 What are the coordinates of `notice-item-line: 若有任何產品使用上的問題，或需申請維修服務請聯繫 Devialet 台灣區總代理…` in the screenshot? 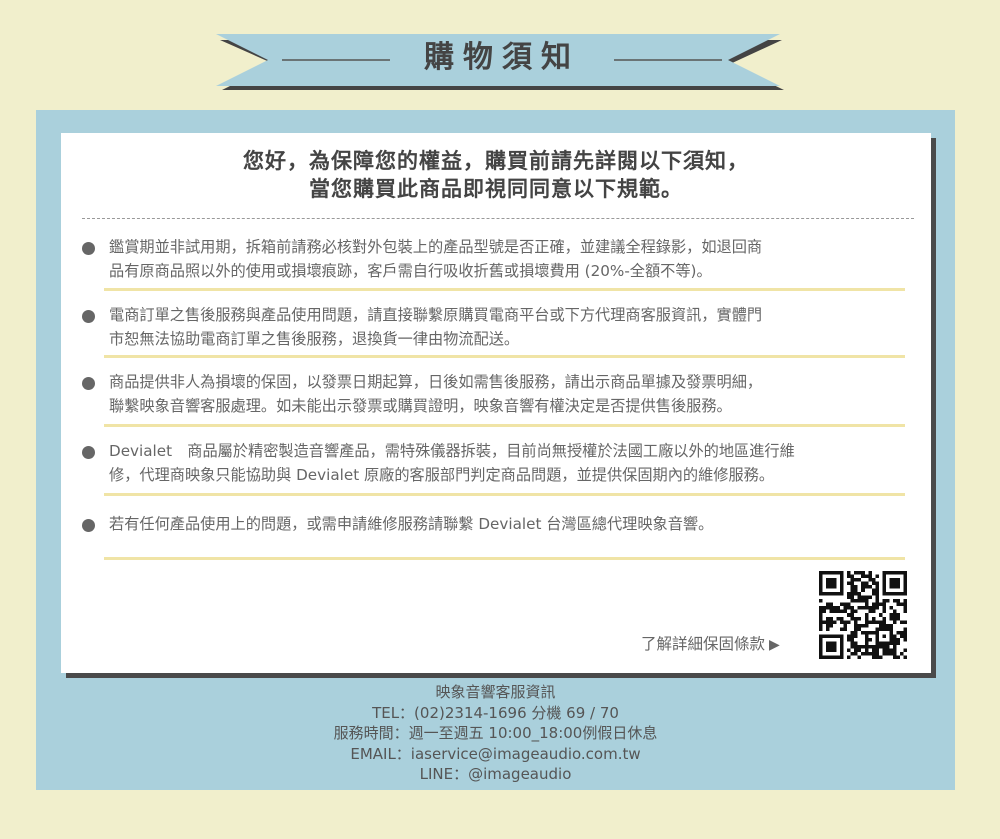 It's located at (411, 524).